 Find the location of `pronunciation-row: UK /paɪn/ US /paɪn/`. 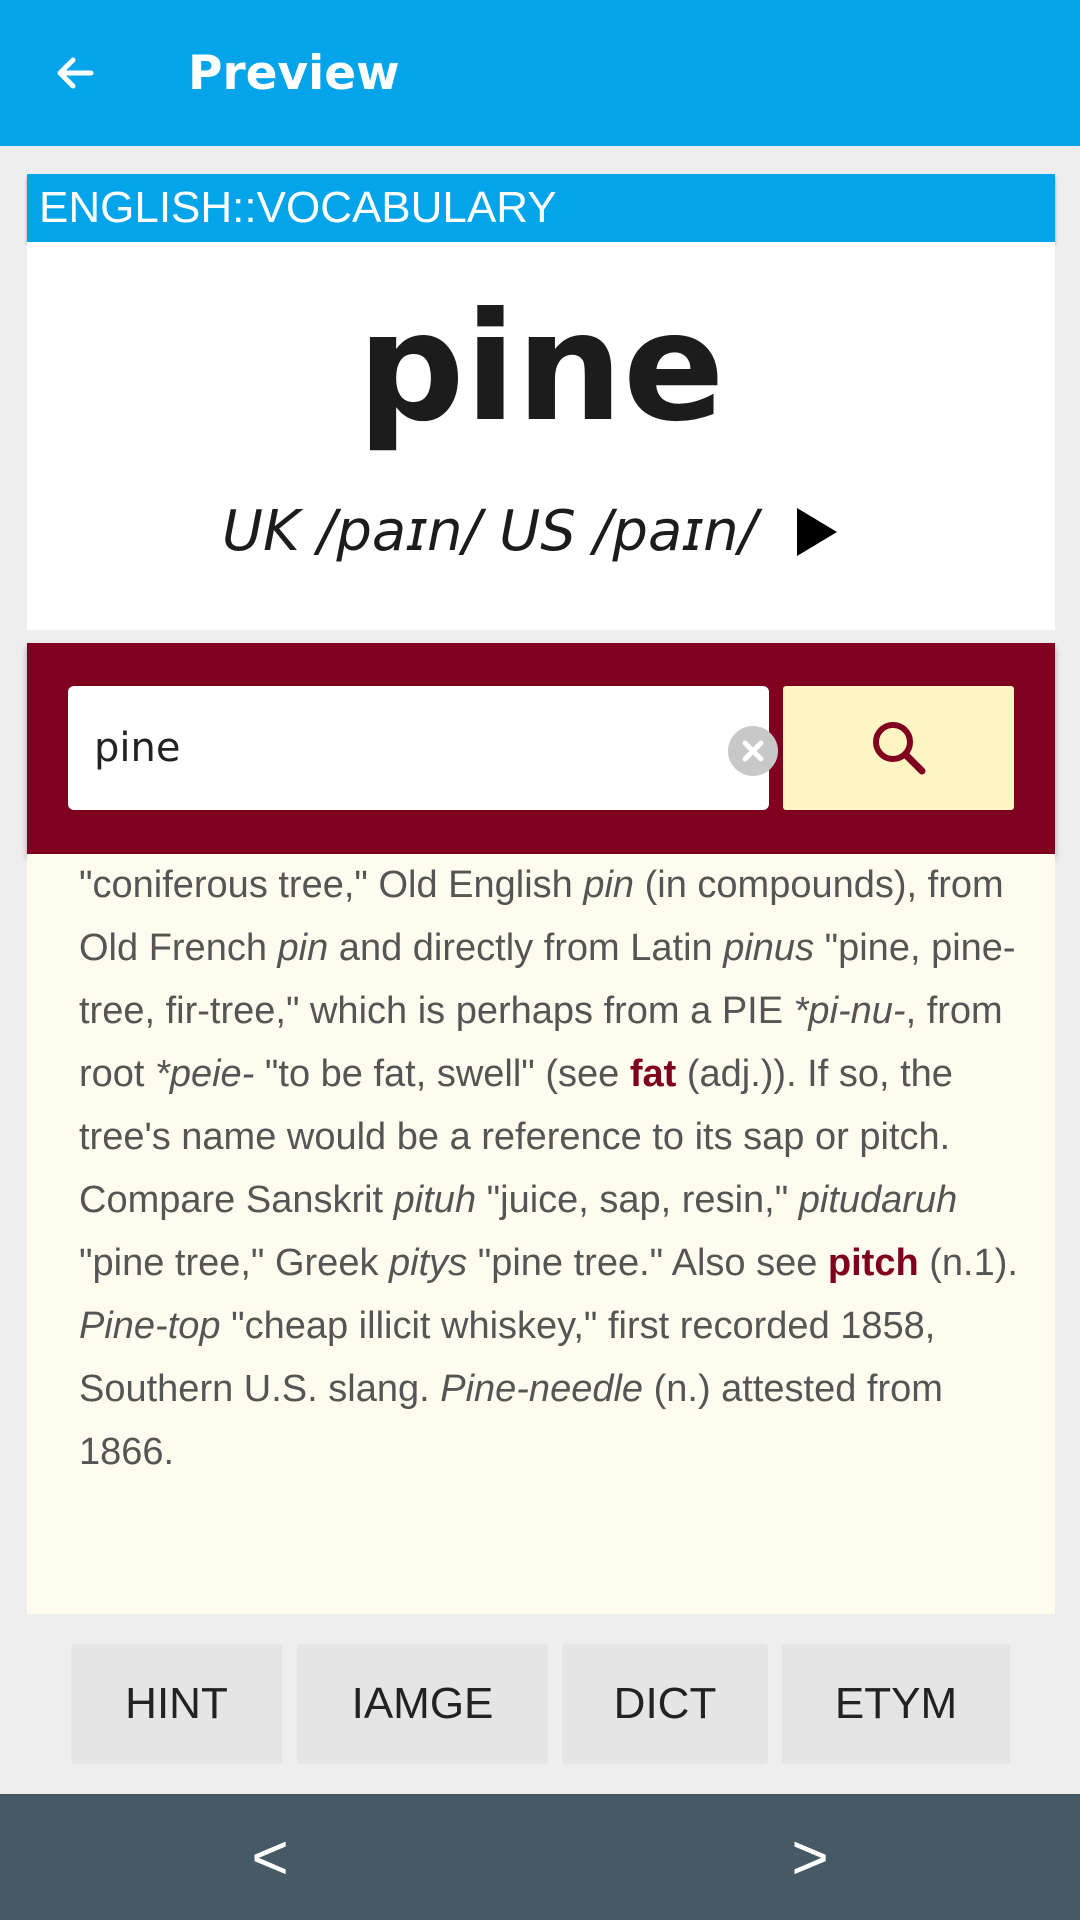

pronunciation-row: UK /paɪn/ US /paɪn/ is located at coordinates (541, 532).